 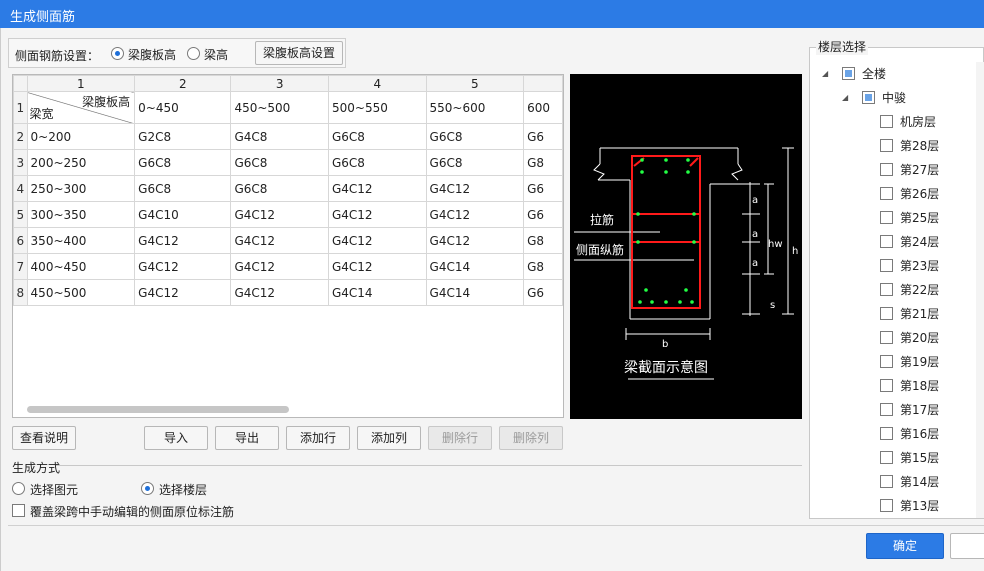 What do you see at coordinates (905, 546) in the screenshot?
I see `ok-button: 确定` at bounding box center [905, 546].